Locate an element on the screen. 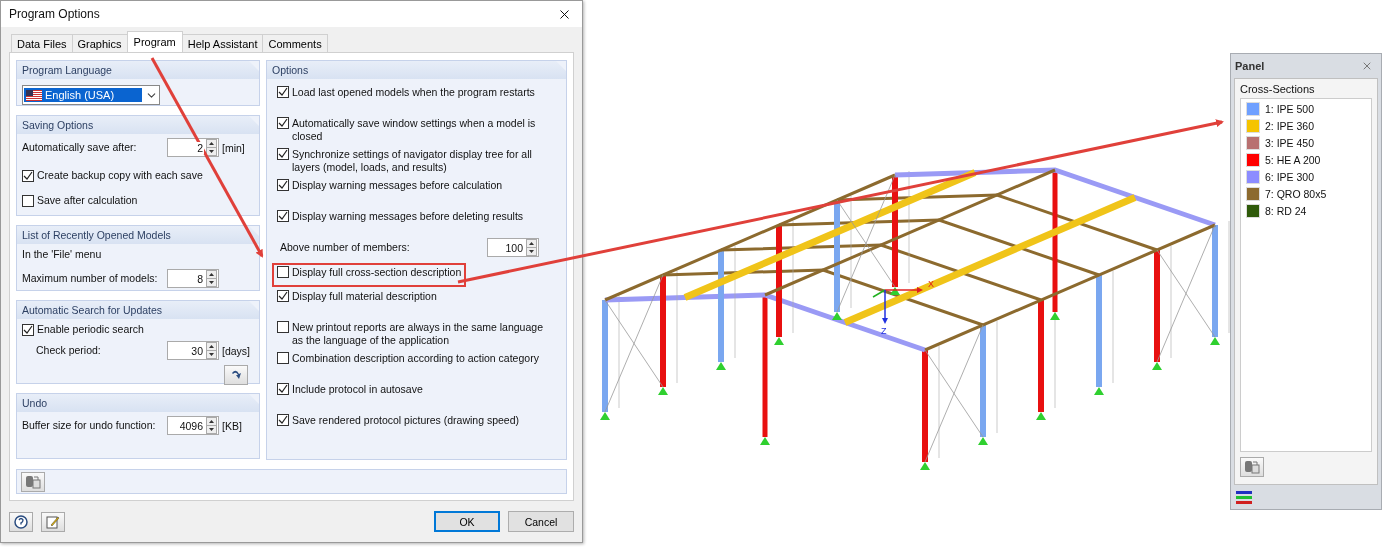 This screenshot has height=547, width=1384. number-field: 30 is located at coordinates (193, 350).